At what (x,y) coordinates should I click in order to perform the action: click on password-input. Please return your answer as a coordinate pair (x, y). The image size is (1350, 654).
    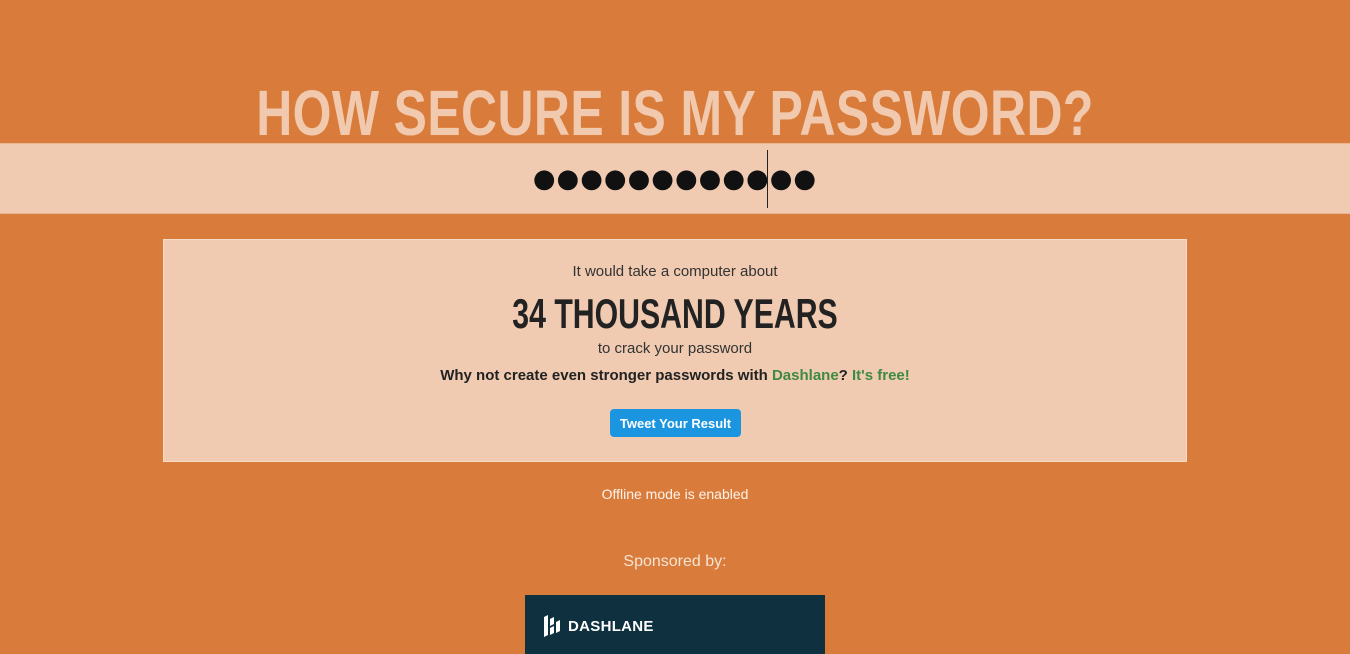
    Looking at the image, I should click on (675, 178).